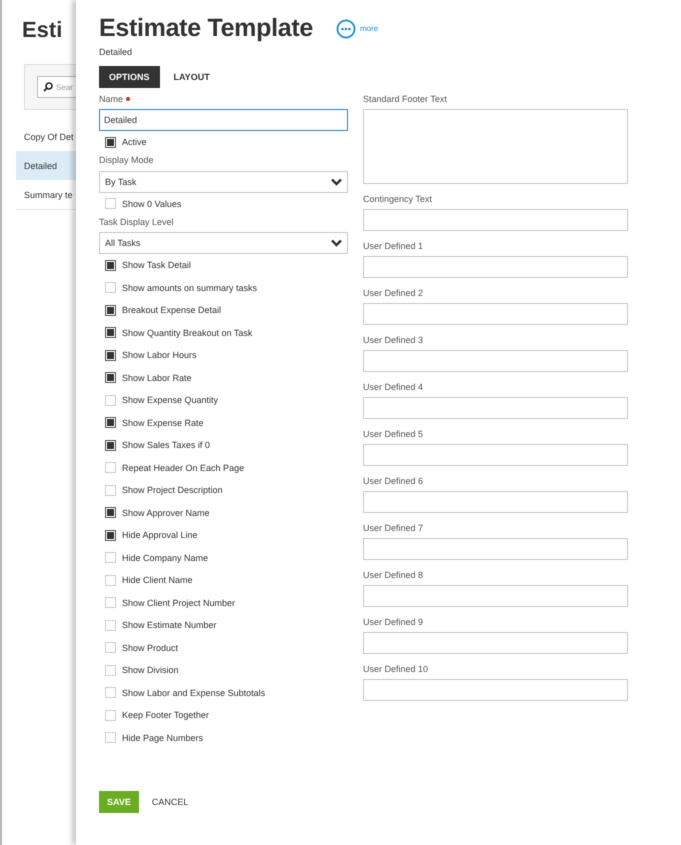 The image size is (681, 845). I want to click on checkbox-option: Show amounts on summary tasks, so click(223, 287).